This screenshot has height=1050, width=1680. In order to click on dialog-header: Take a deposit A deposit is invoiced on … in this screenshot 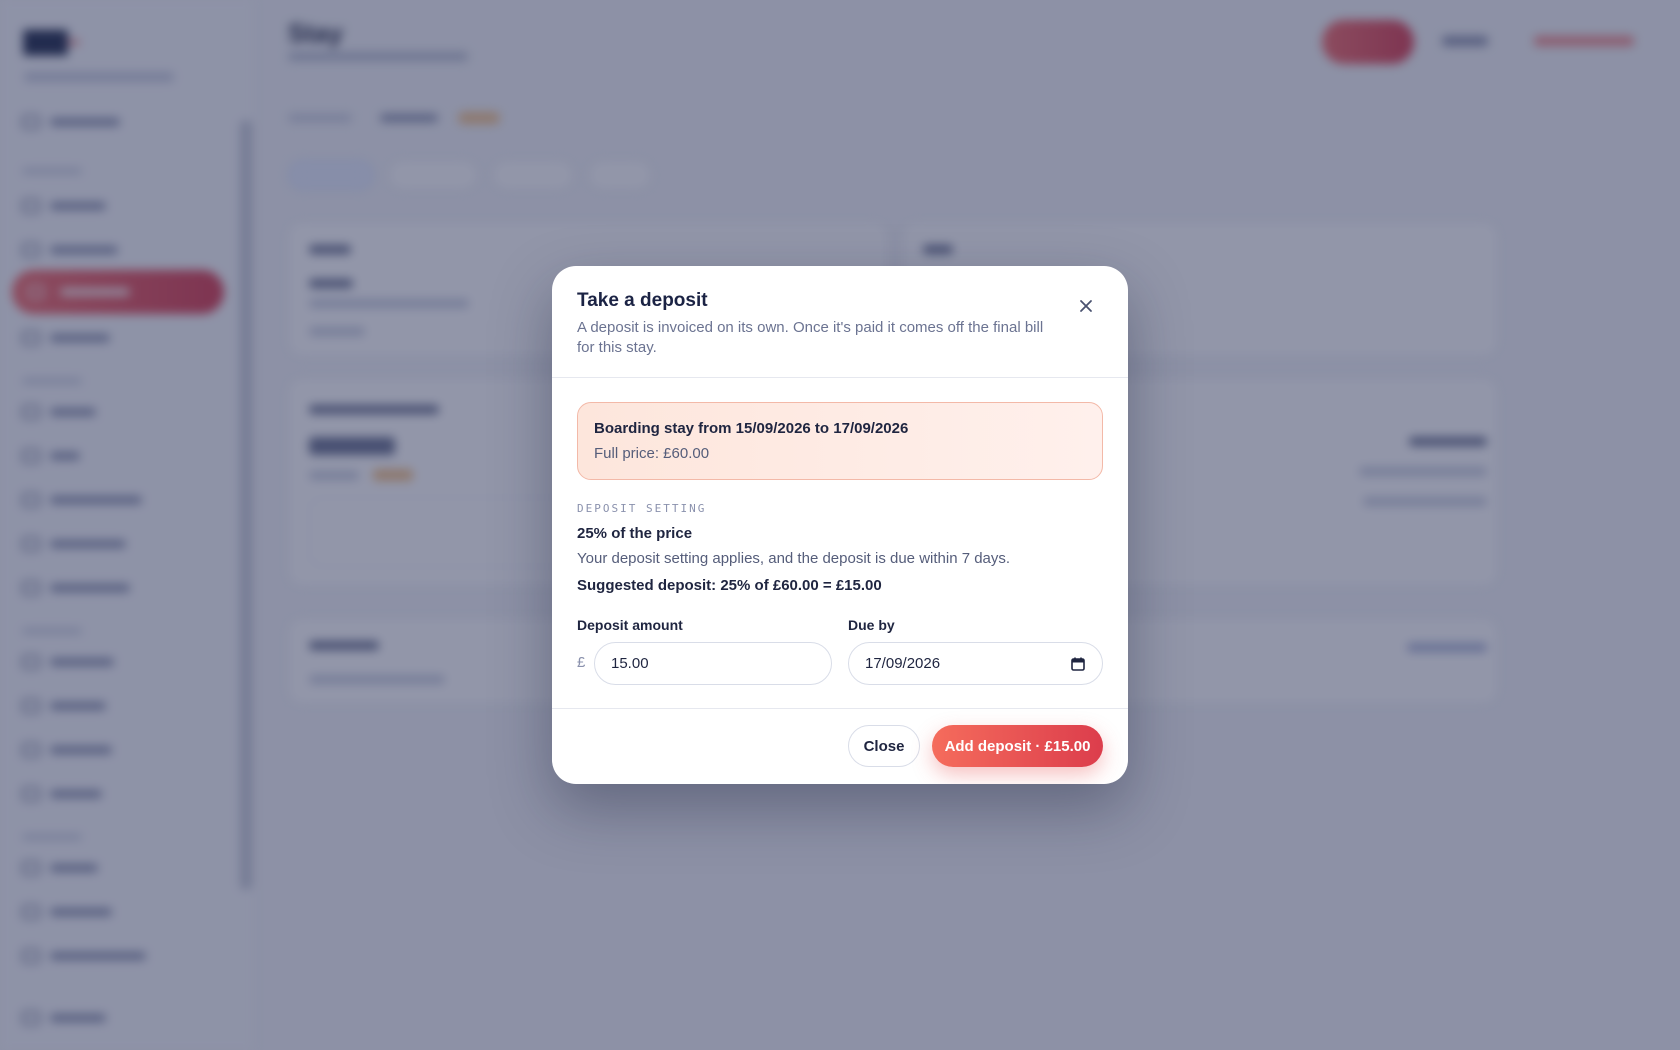, I will do `click(840, 322)`.